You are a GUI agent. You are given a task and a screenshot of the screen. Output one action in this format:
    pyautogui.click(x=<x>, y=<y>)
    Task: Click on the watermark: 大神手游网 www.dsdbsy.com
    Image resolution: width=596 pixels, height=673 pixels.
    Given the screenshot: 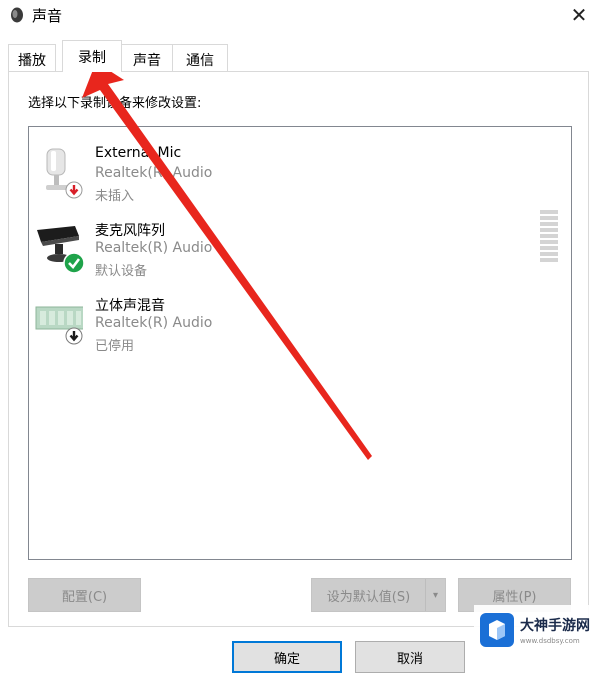 What is the action you would take?
    pyautogui.click(x=533, y=630)
    